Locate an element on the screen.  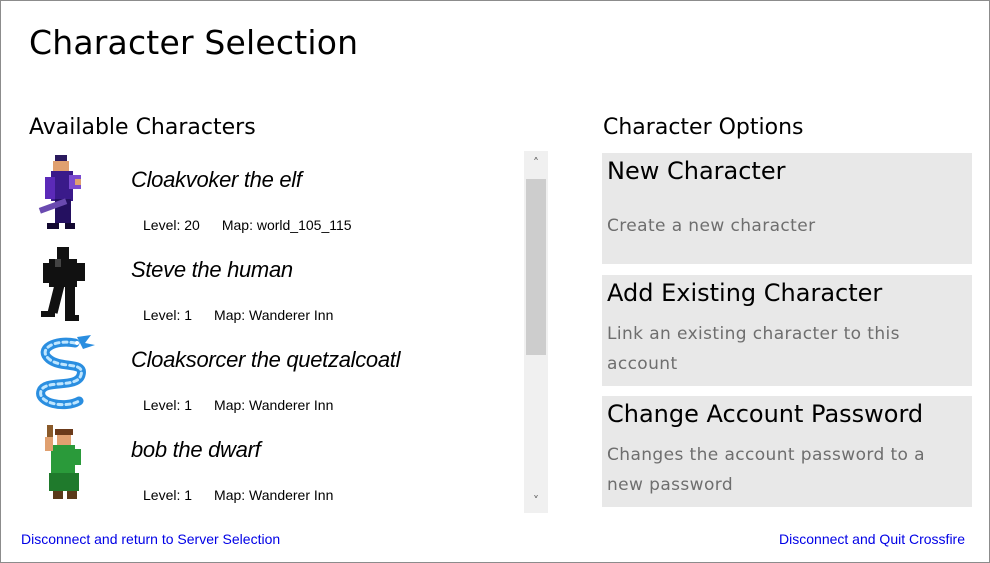
character-name: Cloaksorcer the quetzalcoatl is located at coordinates (266, 359).